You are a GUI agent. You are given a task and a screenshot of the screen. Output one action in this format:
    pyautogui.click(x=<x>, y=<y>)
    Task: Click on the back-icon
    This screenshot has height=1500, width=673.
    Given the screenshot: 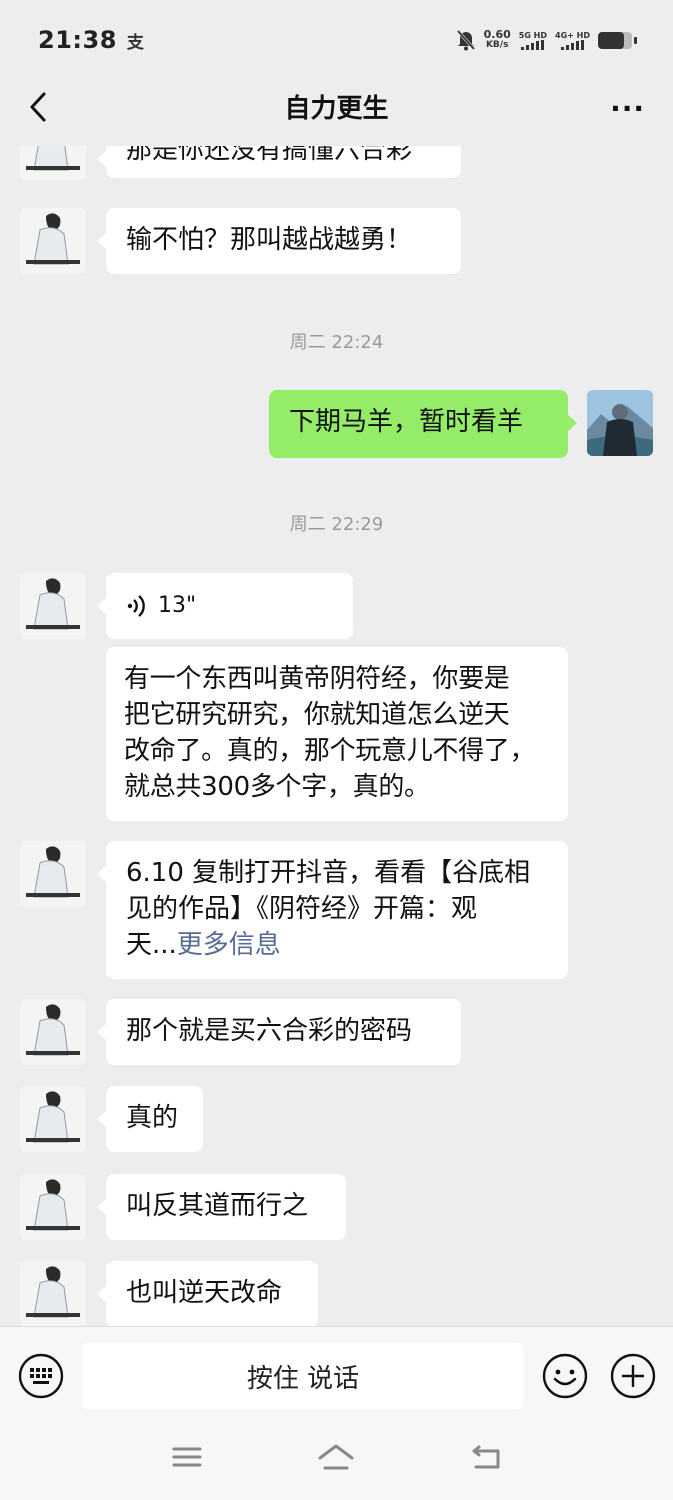 What is the action you would take?
    pyautogui.click(x=487, y=1457)
    